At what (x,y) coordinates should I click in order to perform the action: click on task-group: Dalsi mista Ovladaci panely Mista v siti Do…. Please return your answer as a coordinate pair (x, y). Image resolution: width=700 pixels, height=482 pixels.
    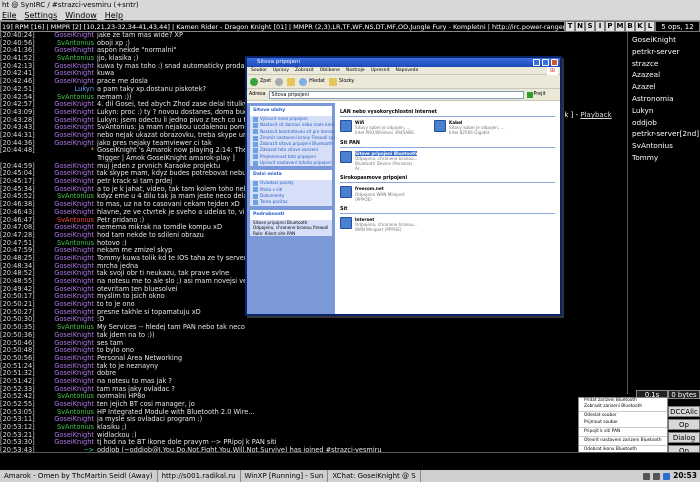
    Looking at the image, I should click on (291, 188).